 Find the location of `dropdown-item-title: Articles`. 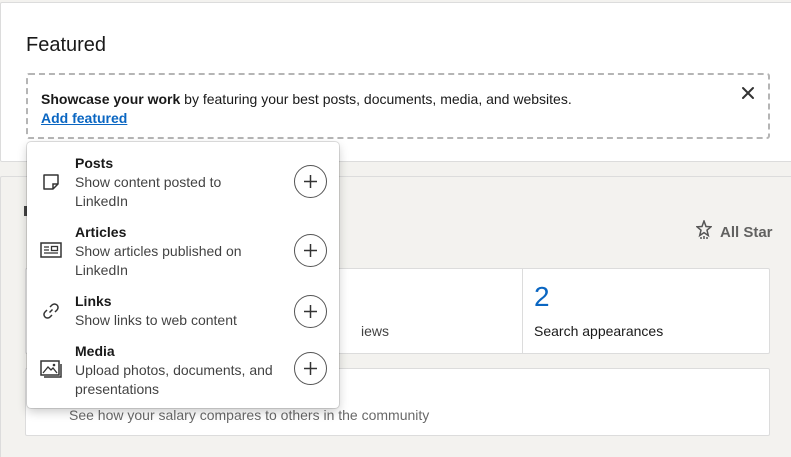

dropdown-item-title: Articles is located at coordinates (101, 232).